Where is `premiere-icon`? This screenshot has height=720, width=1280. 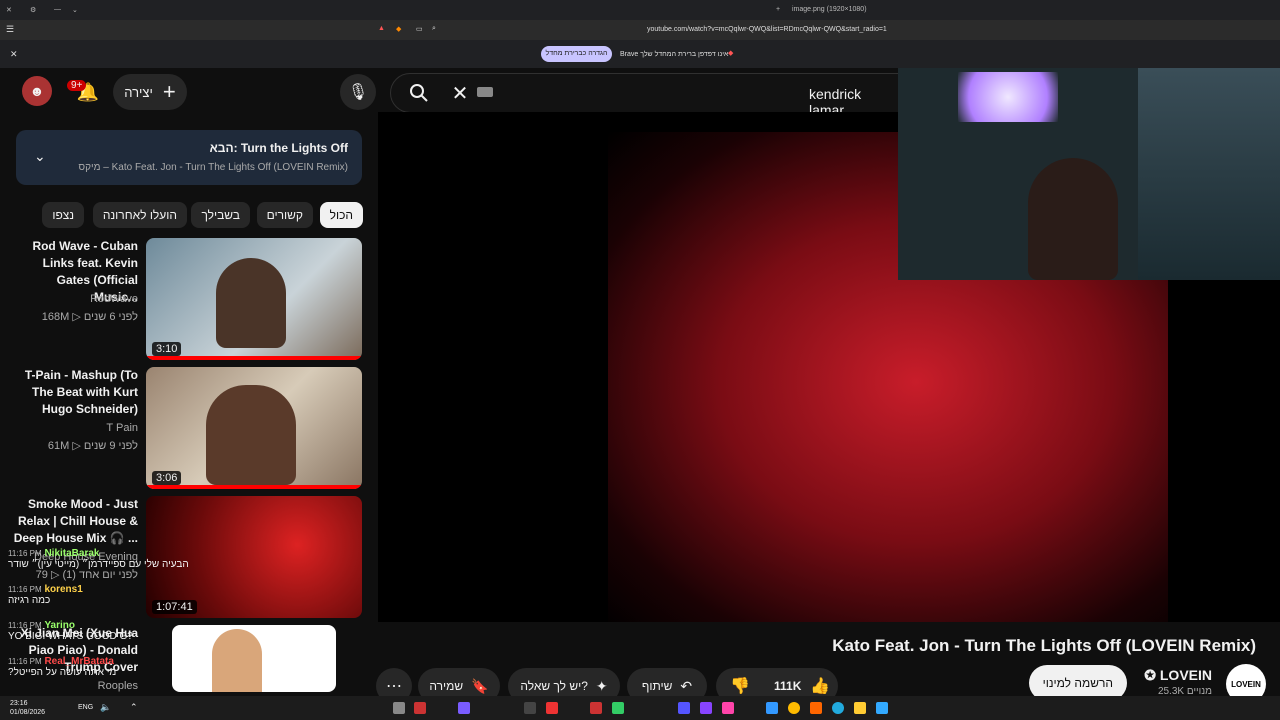 premiere-icon is located at coordinates (684, 708).